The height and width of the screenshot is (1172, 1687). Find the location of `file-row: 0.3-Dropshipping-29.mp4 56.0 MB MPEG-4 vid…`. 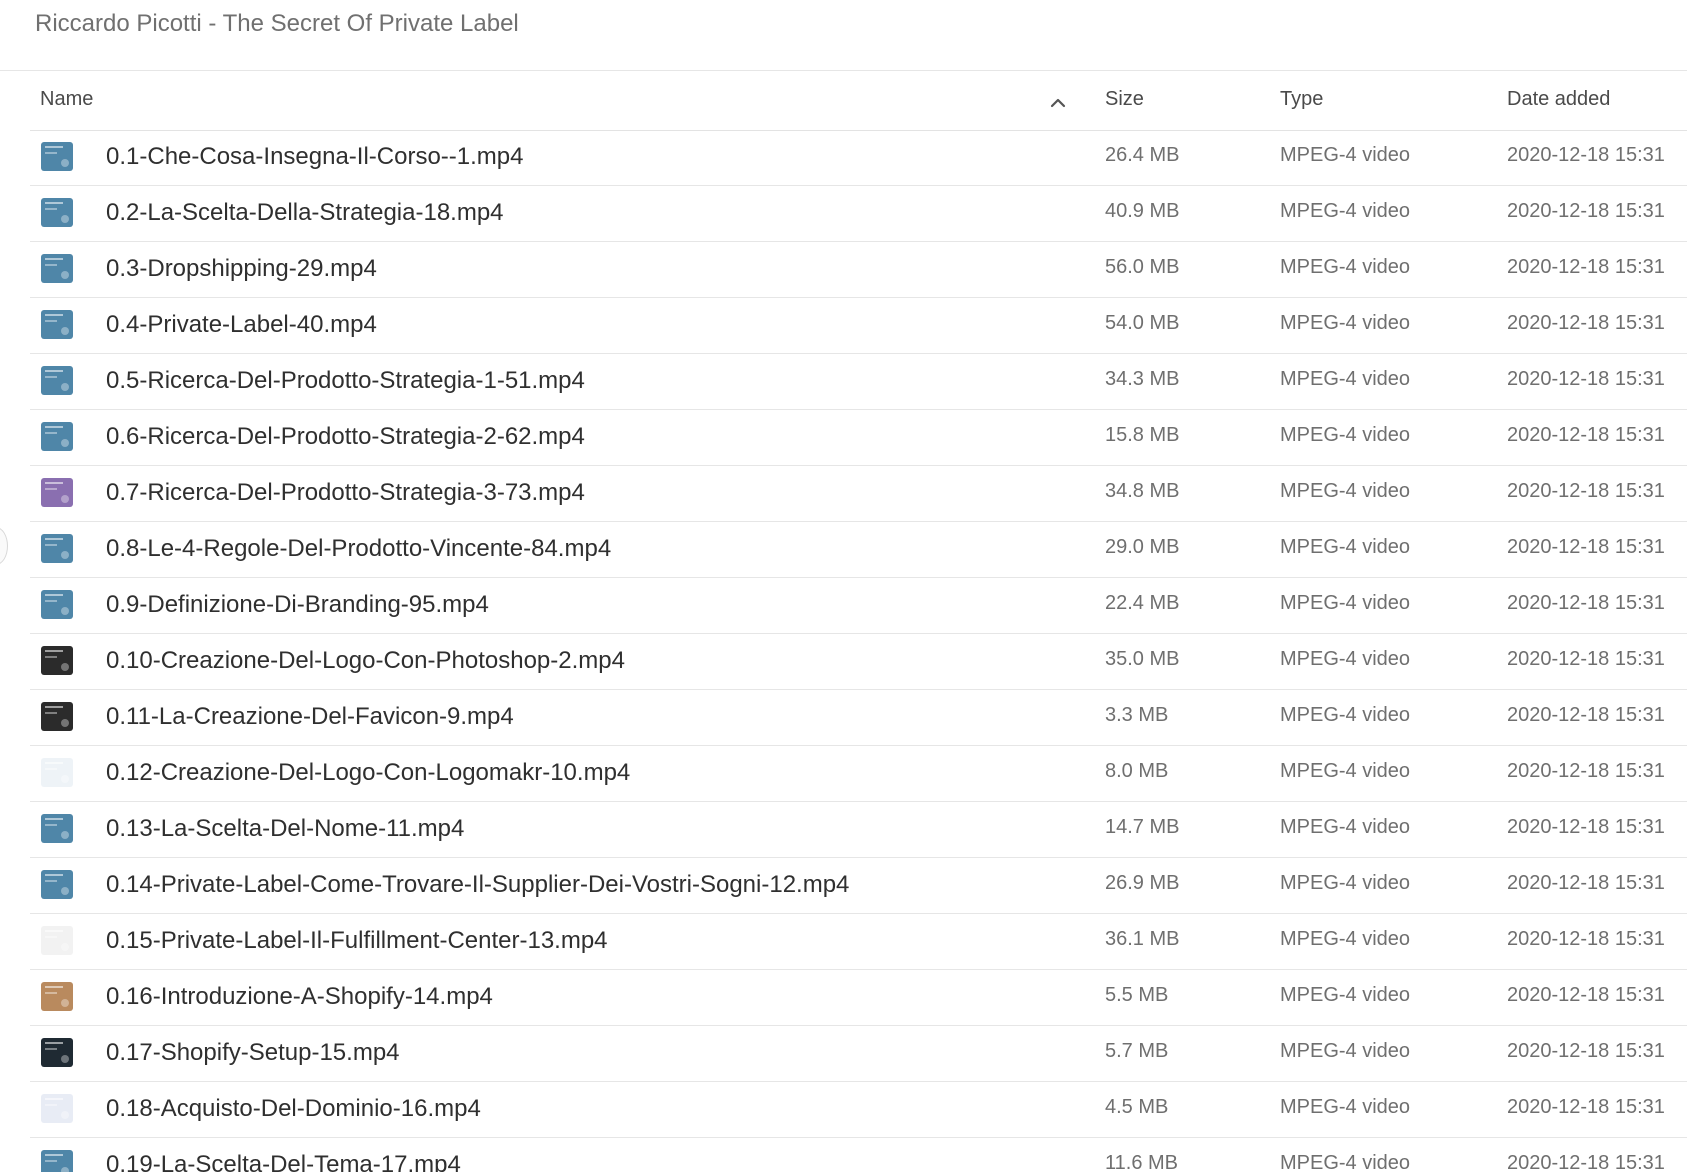

file-row: 0.3-Dropshipping-29.mp4 56.0 MB MPEG-4 vid… is located at coordinates (858, 270).